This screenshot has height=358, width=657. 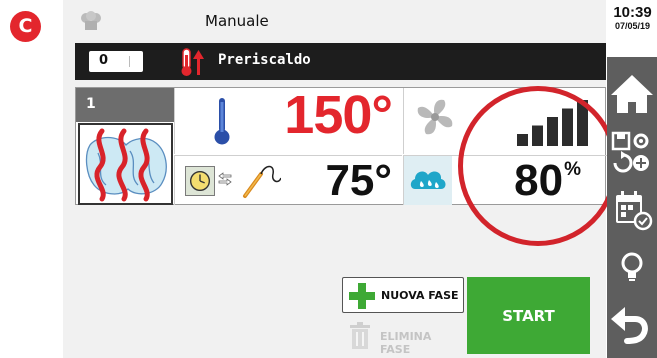 I want to click on probe-temperature-cell: 75°, so click(x=288, y=180).